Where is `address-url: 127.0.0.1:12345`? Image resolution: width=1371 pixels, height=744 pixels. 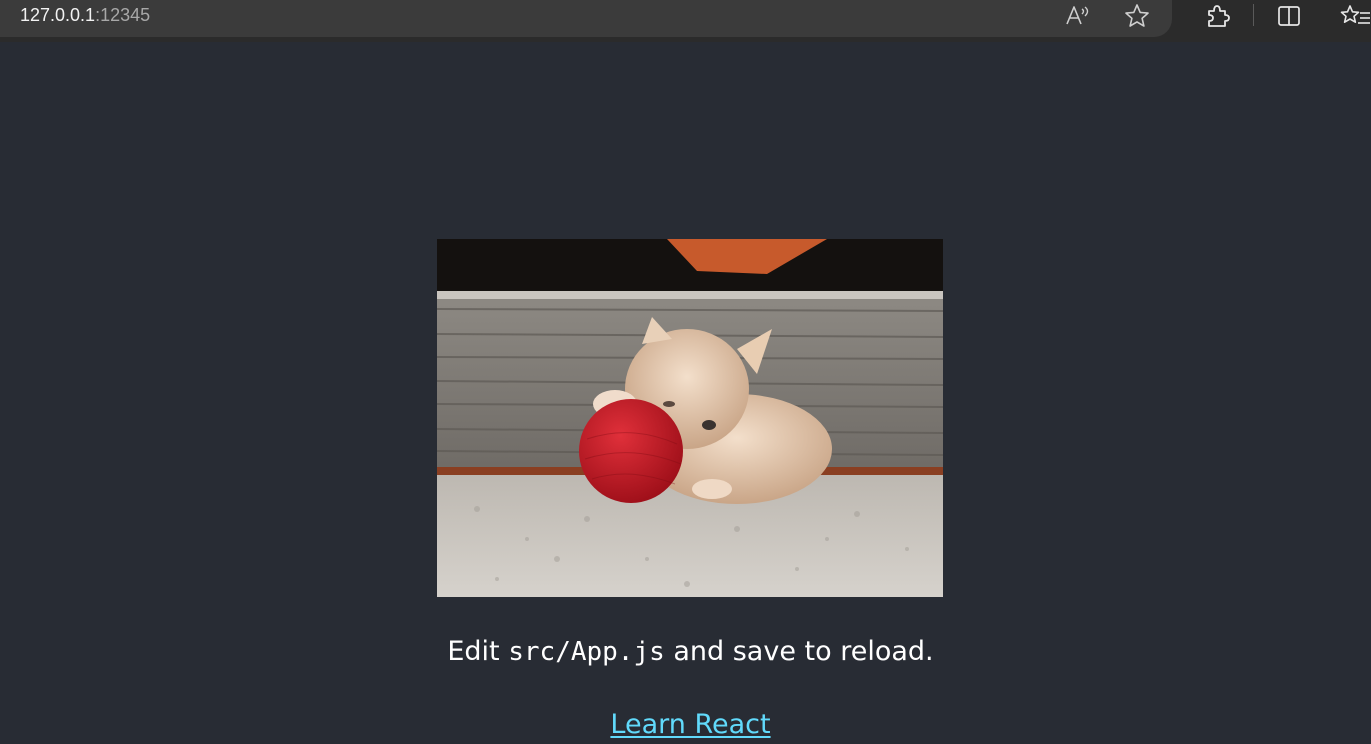
address-url: 127.0.0.1:12345 is located at coordinates (85, 15).